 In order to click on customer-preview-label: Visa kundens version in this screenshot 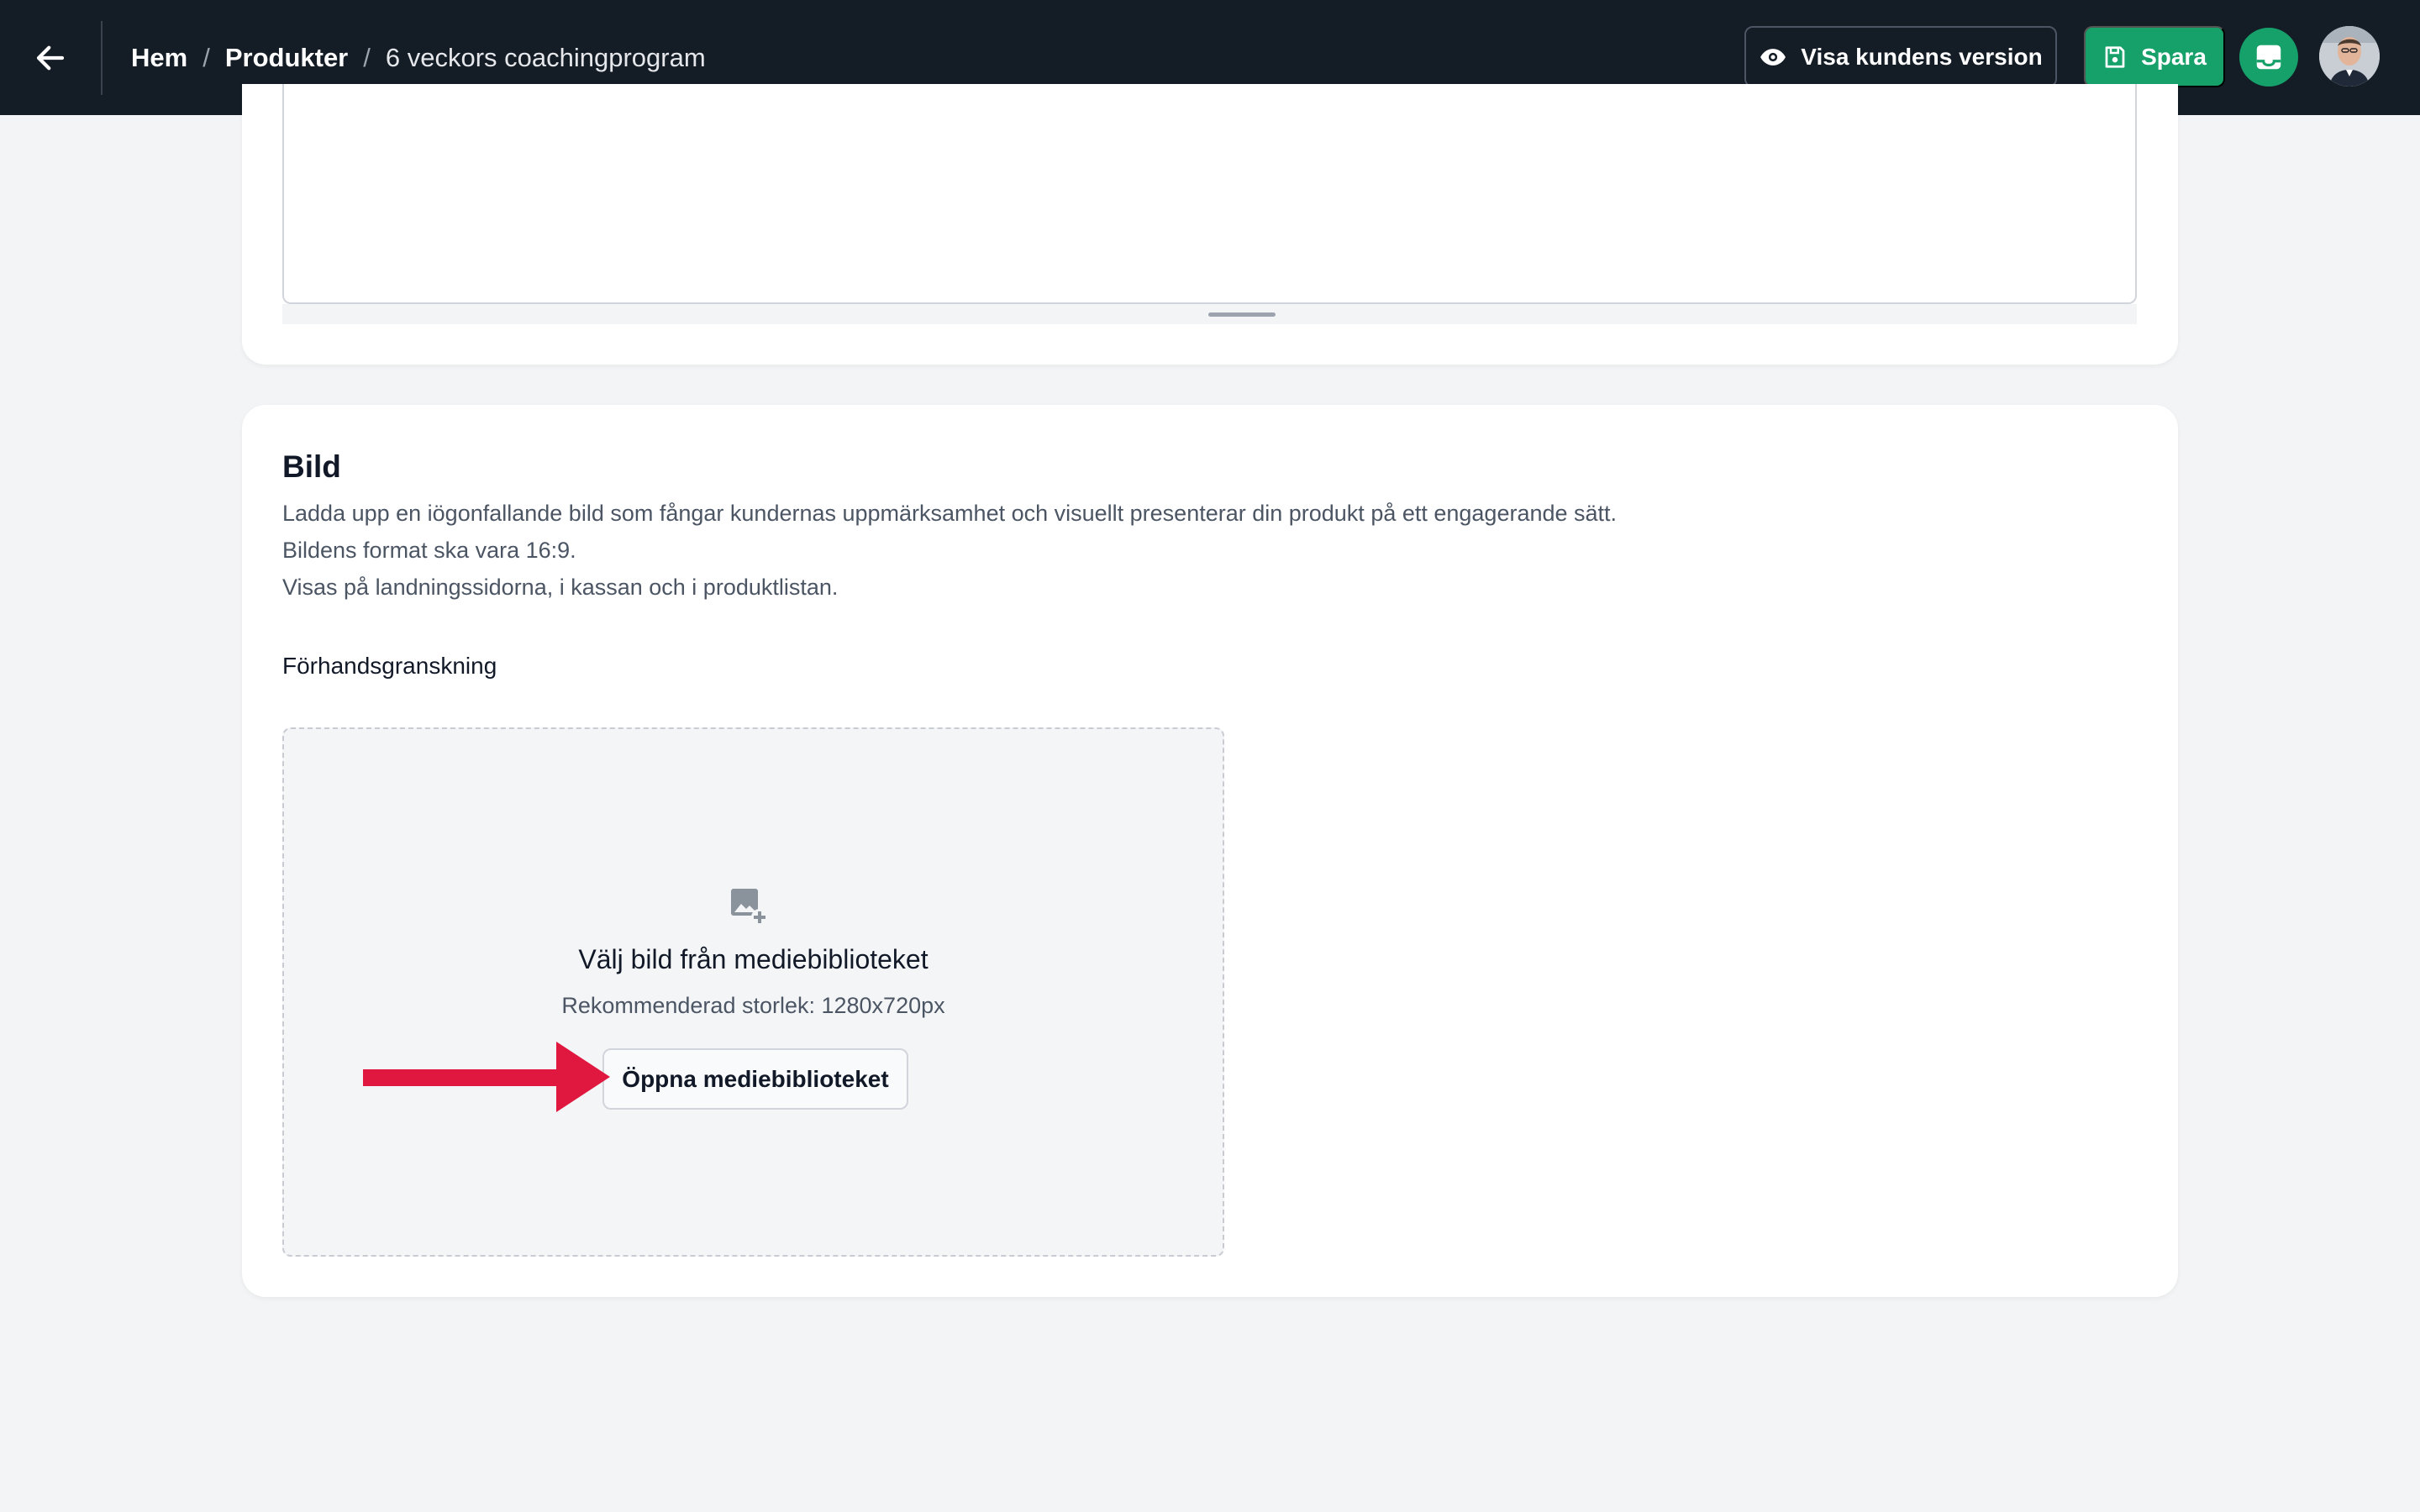, I will do `click(1922, 56)`.